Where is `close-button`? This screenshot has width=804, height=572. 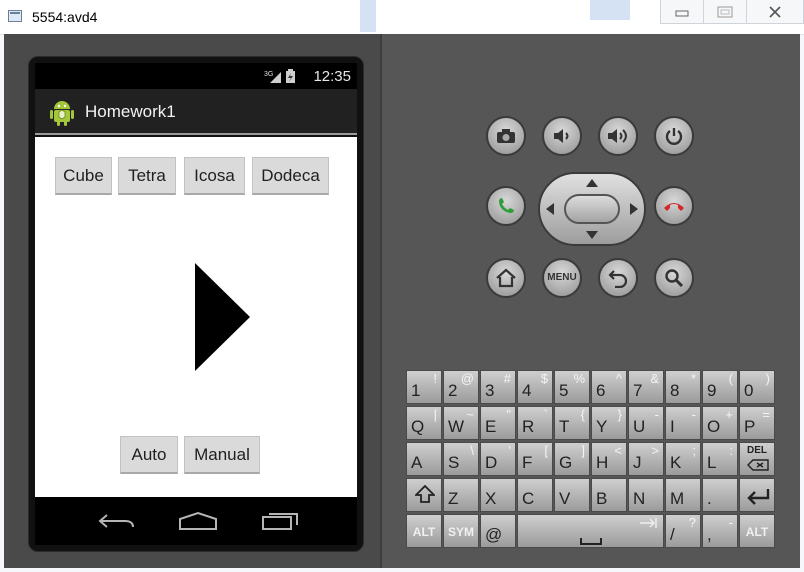 close-button is located at coordinates (775, 12).